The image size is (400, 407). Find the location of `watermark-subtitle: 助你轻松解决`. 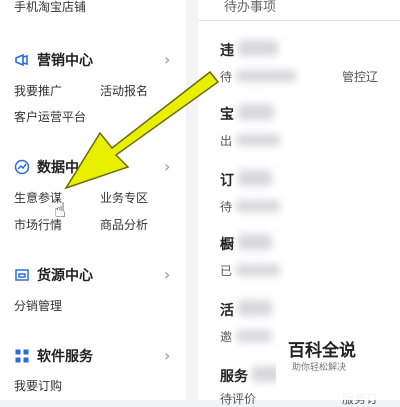

watermark-subtitle: 助你轻松解决 is located at coordinates (319, 368).